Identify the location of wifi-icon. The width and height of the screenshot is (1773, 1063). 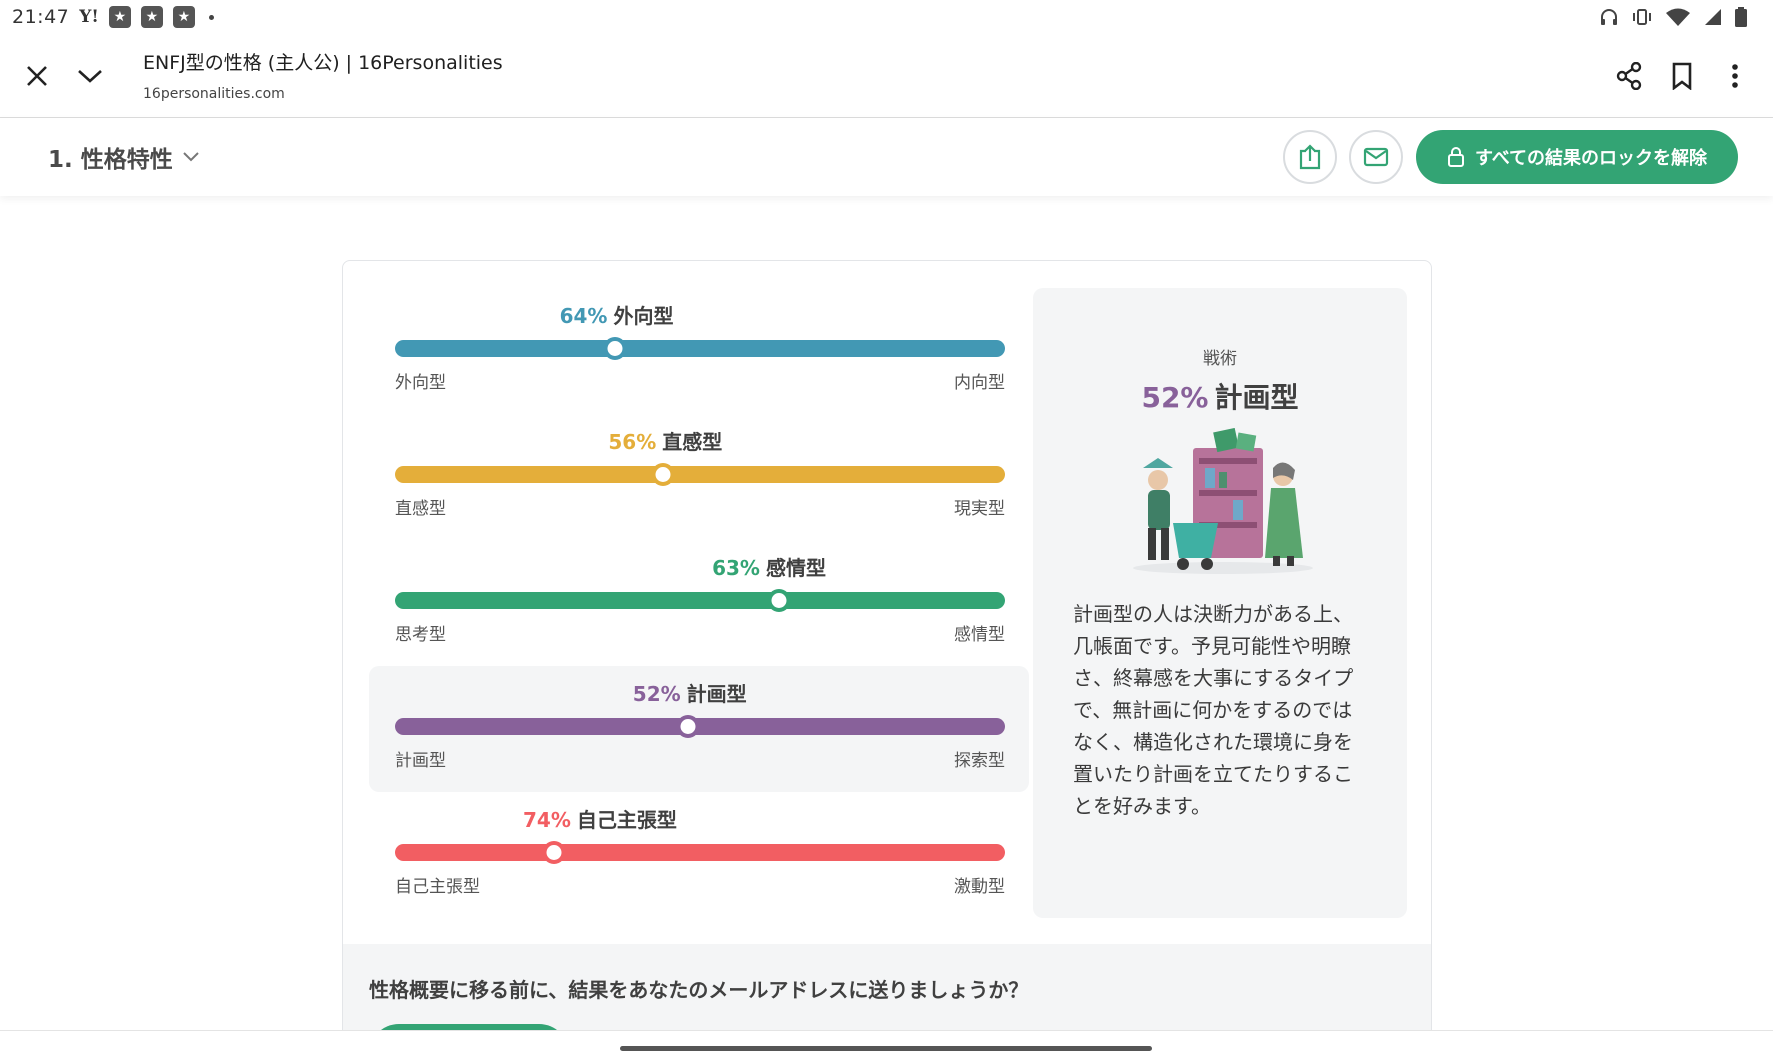
(1678, 17).